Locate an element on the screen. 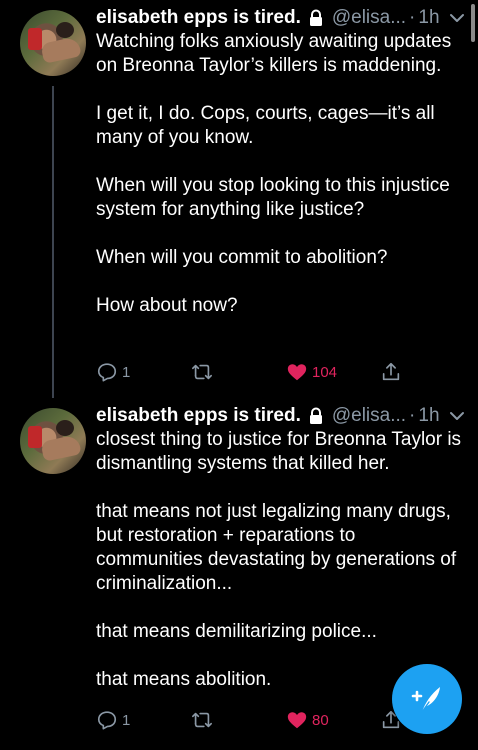 This screenshot has height=750, width=478. like-count: 104 is located at coordinates (325, 372).